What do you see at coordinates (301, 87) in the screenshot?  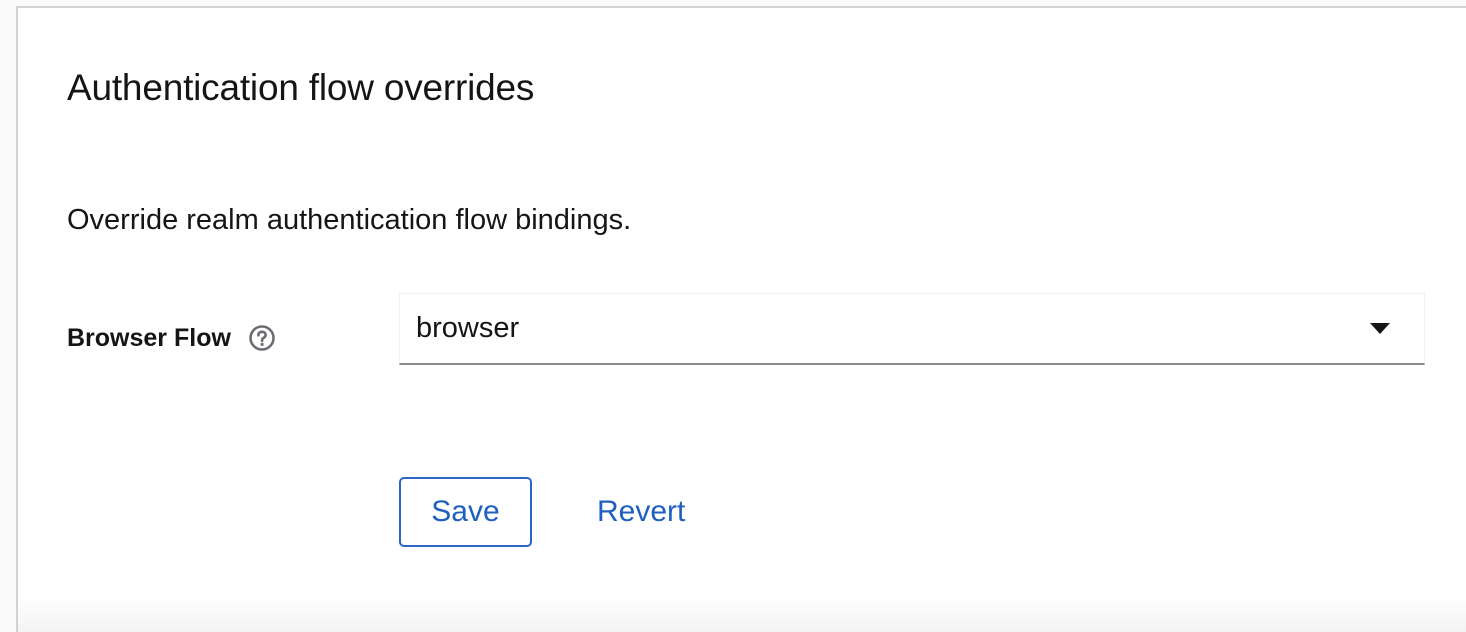 I see `section-title: Authentication flow overrides` at bounding box center [301, 87].